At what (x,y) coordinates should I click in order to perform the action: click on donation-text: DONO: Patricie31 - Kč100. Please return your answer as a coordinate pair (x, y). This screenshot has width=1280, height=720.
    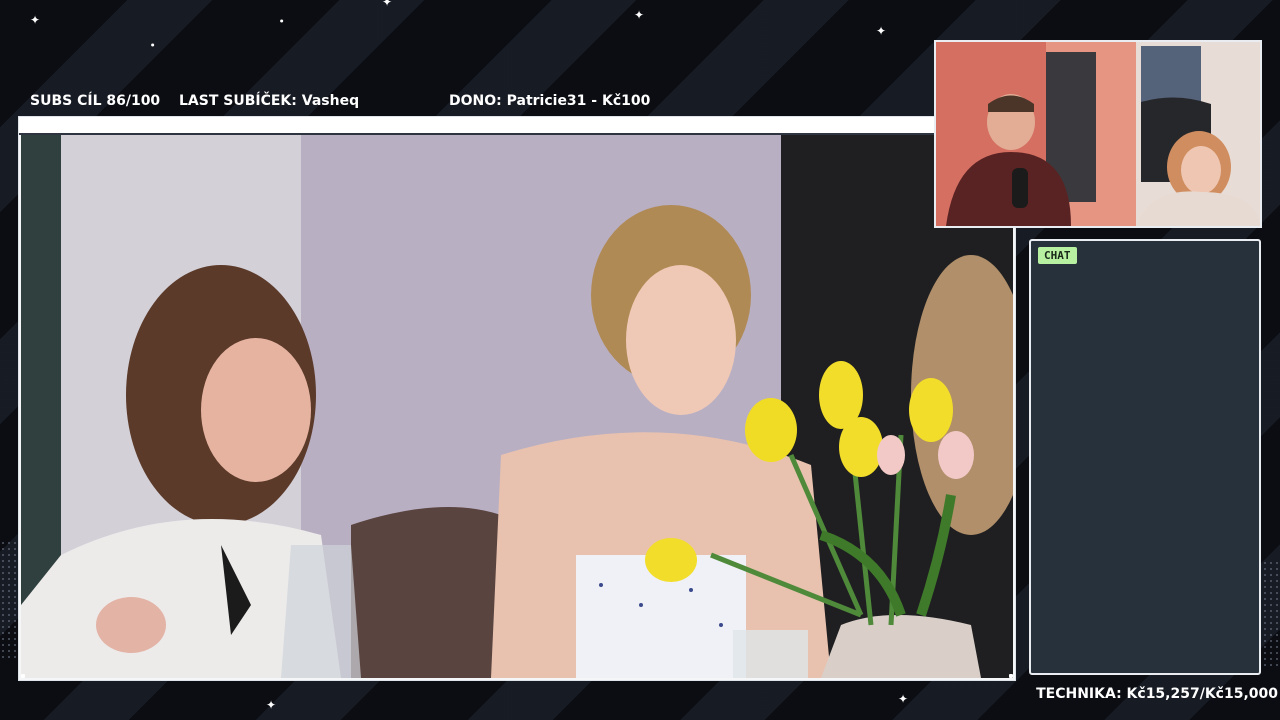
    Looking at the image, I should click on (550, 101).